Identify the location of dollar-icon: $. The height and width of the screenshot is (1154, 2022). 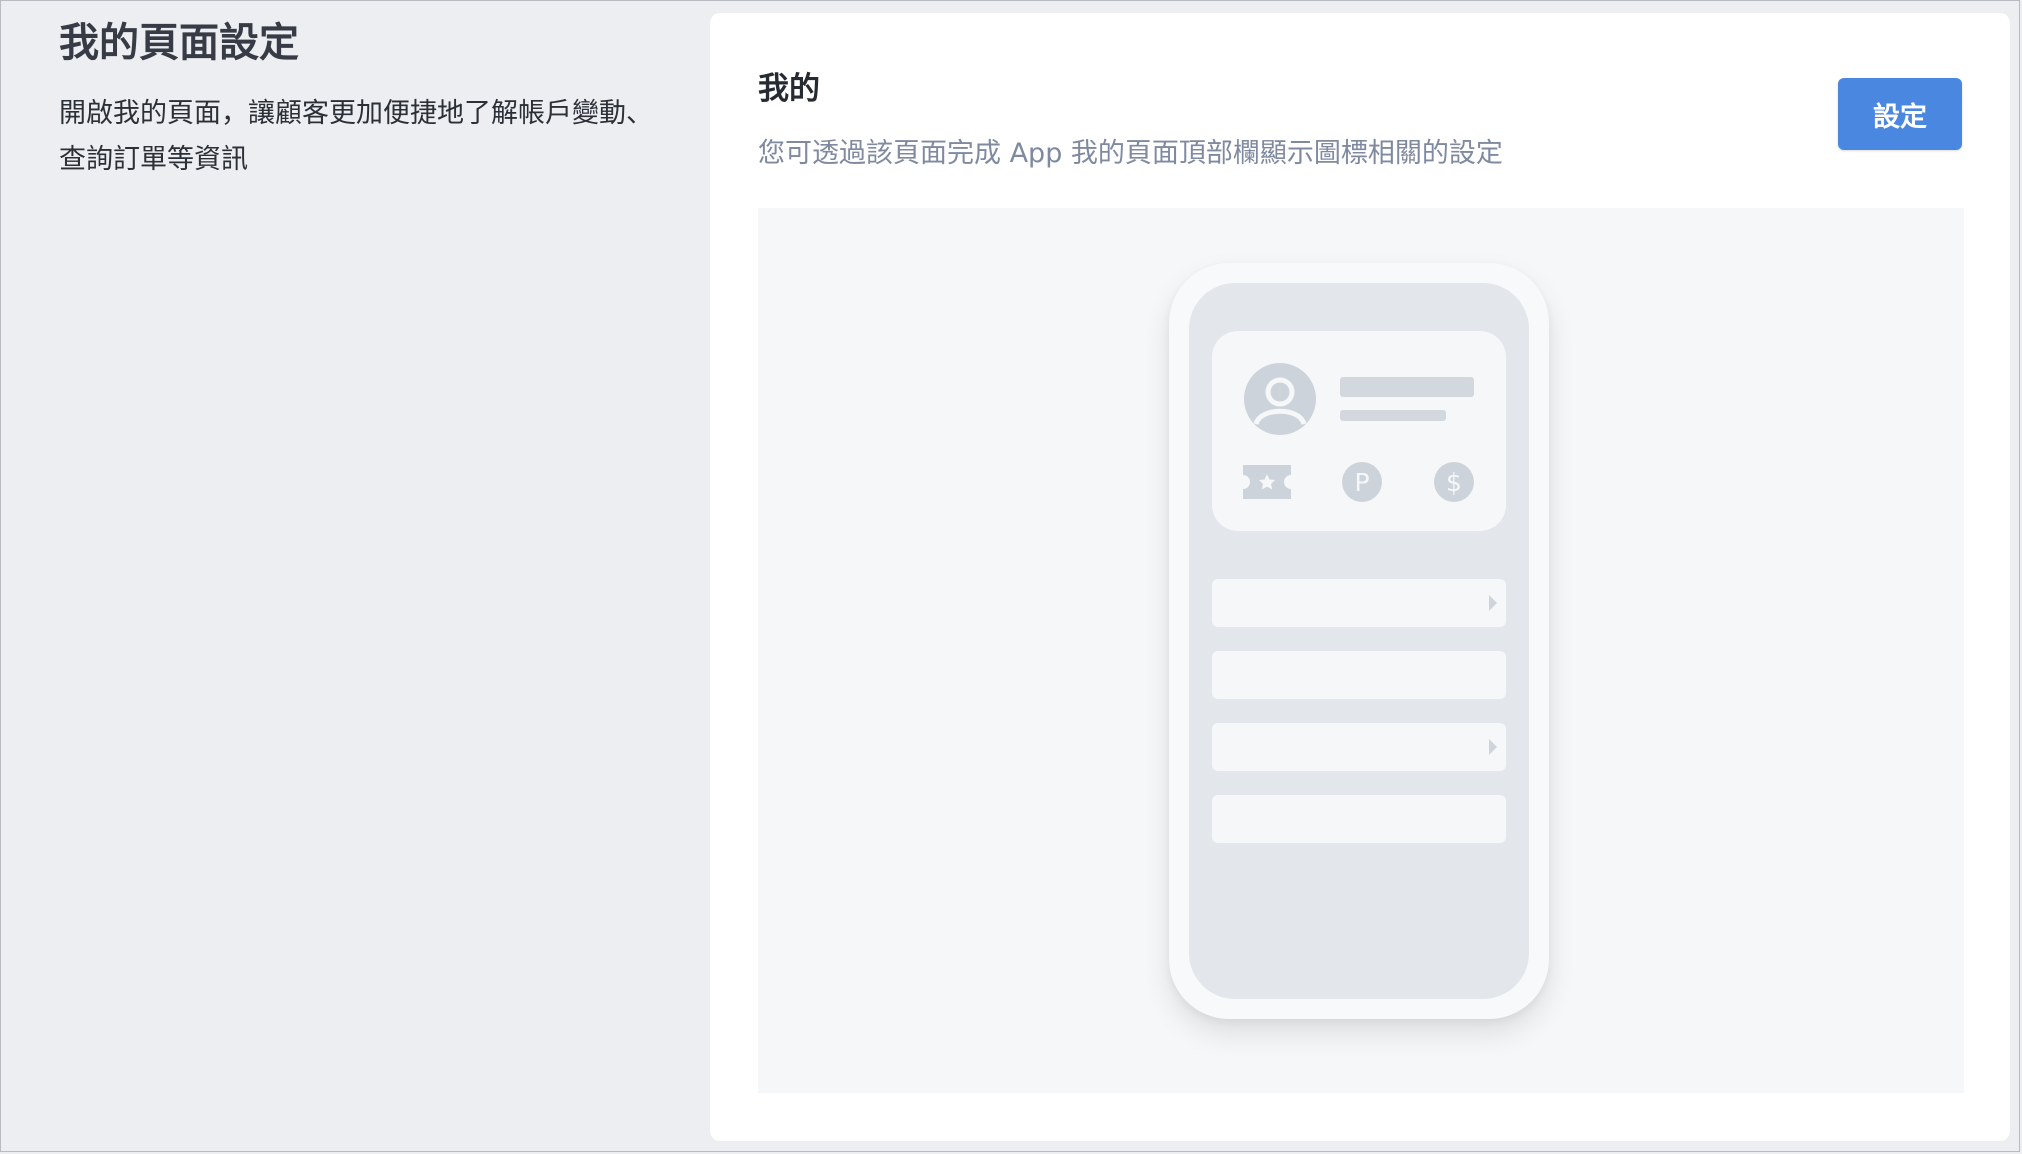
(1454, 482).